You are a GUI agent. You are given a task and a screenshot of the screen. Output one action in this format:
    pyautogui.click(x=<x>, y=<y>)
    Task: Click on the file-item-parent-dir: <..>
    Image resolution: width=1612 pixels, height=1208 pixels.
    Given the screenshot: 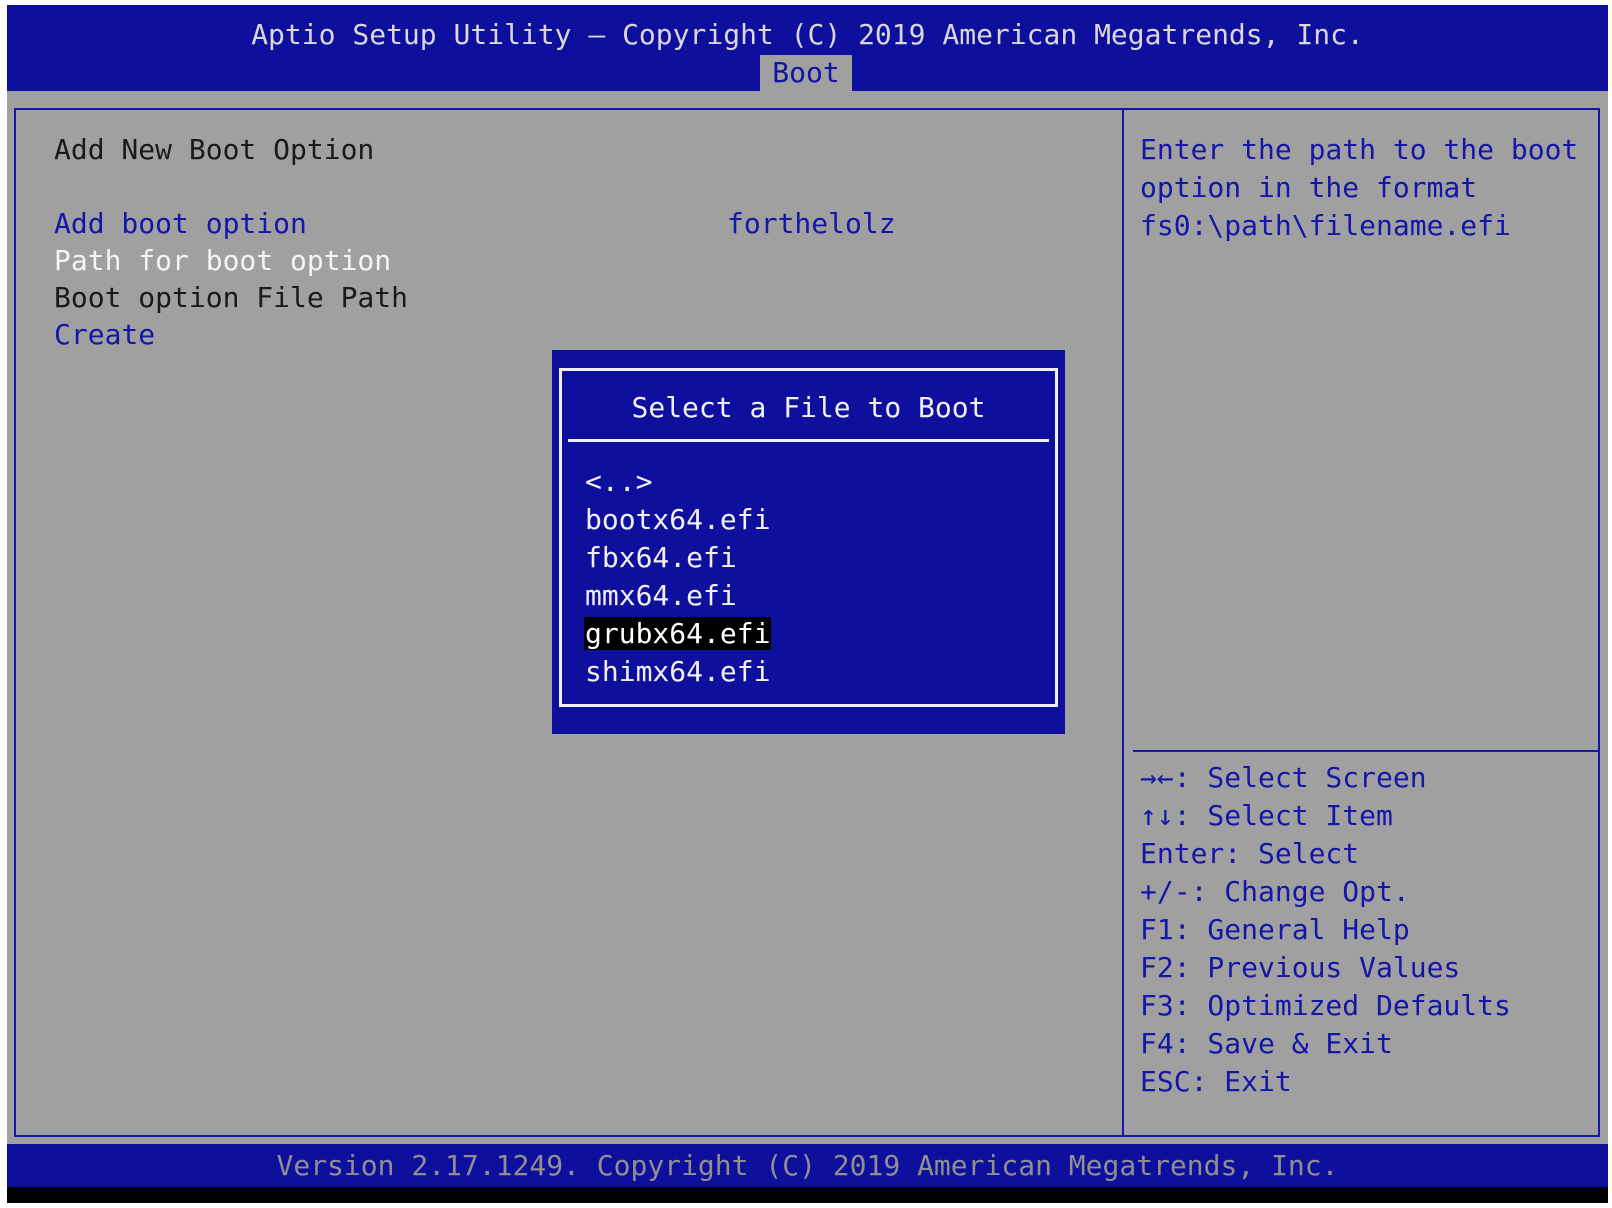 What is the action you would take?
    pyautogui.click(x=677, y=482)
    